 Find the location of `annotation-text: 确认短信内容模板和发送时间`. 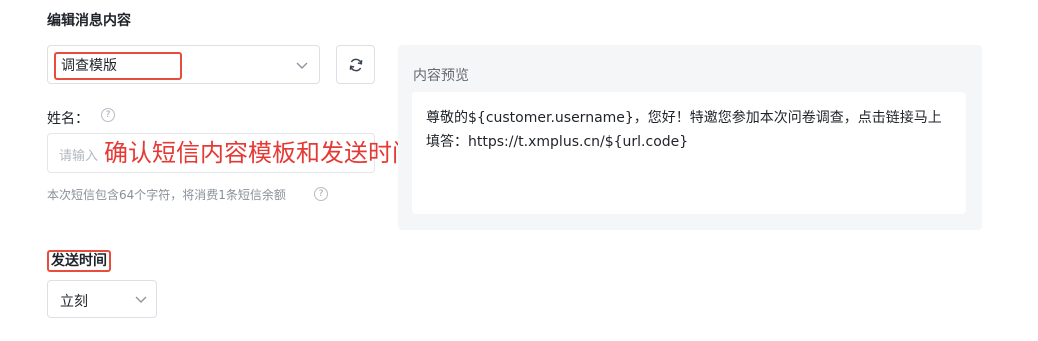

annotation-text: 确认短信内容模板和发送时间 is located at coordinates (260, 153).